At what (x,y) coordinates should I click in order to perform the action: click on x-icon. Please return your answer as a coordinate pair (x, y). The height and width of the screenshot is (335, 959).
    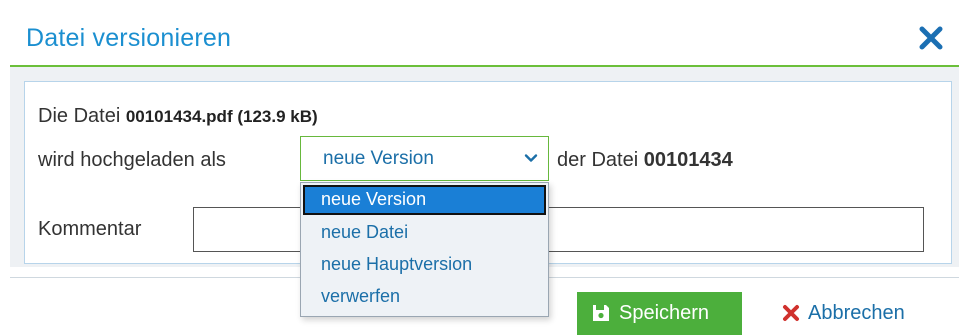
    Looking at the image, I should click on (791, 313).